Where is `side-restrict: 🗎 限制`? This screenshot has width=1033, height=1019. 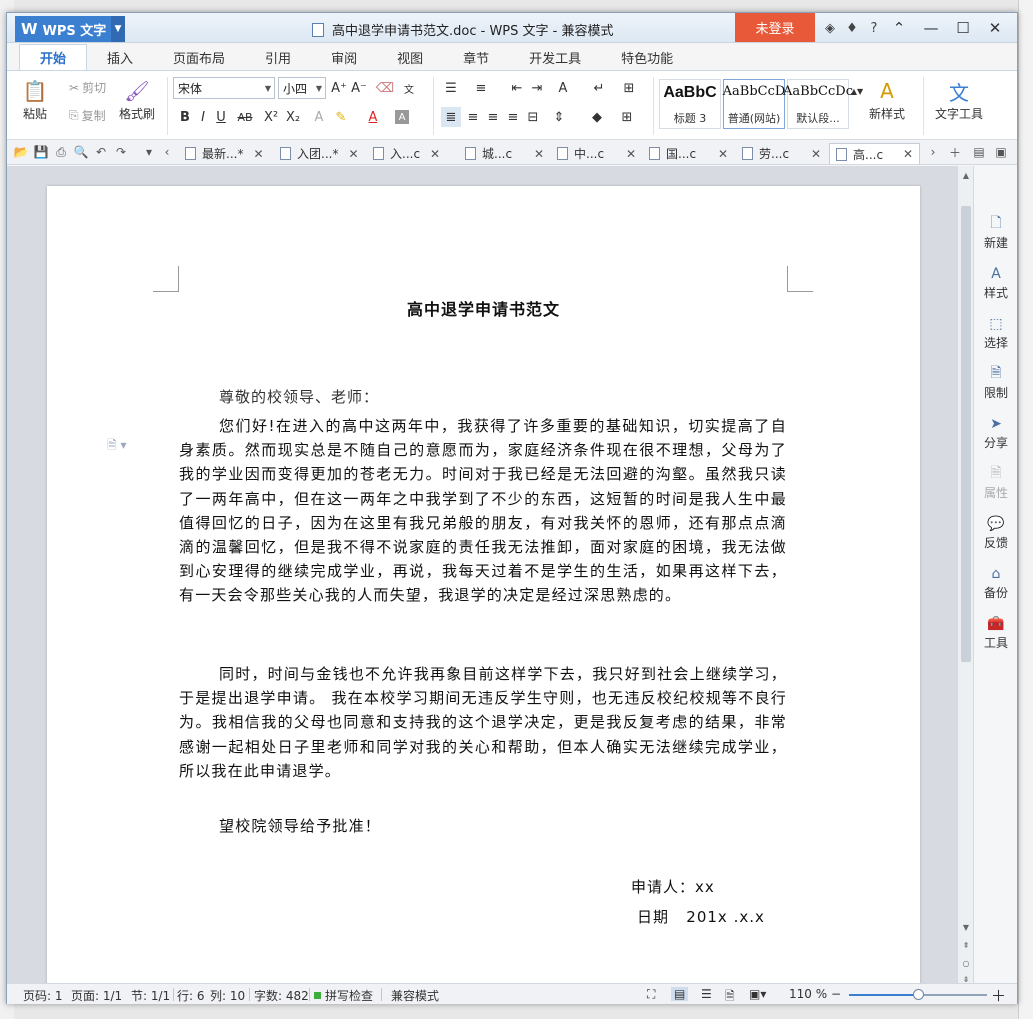
side-restrict: 🗎 限制 is located at coordinates (996, 382).